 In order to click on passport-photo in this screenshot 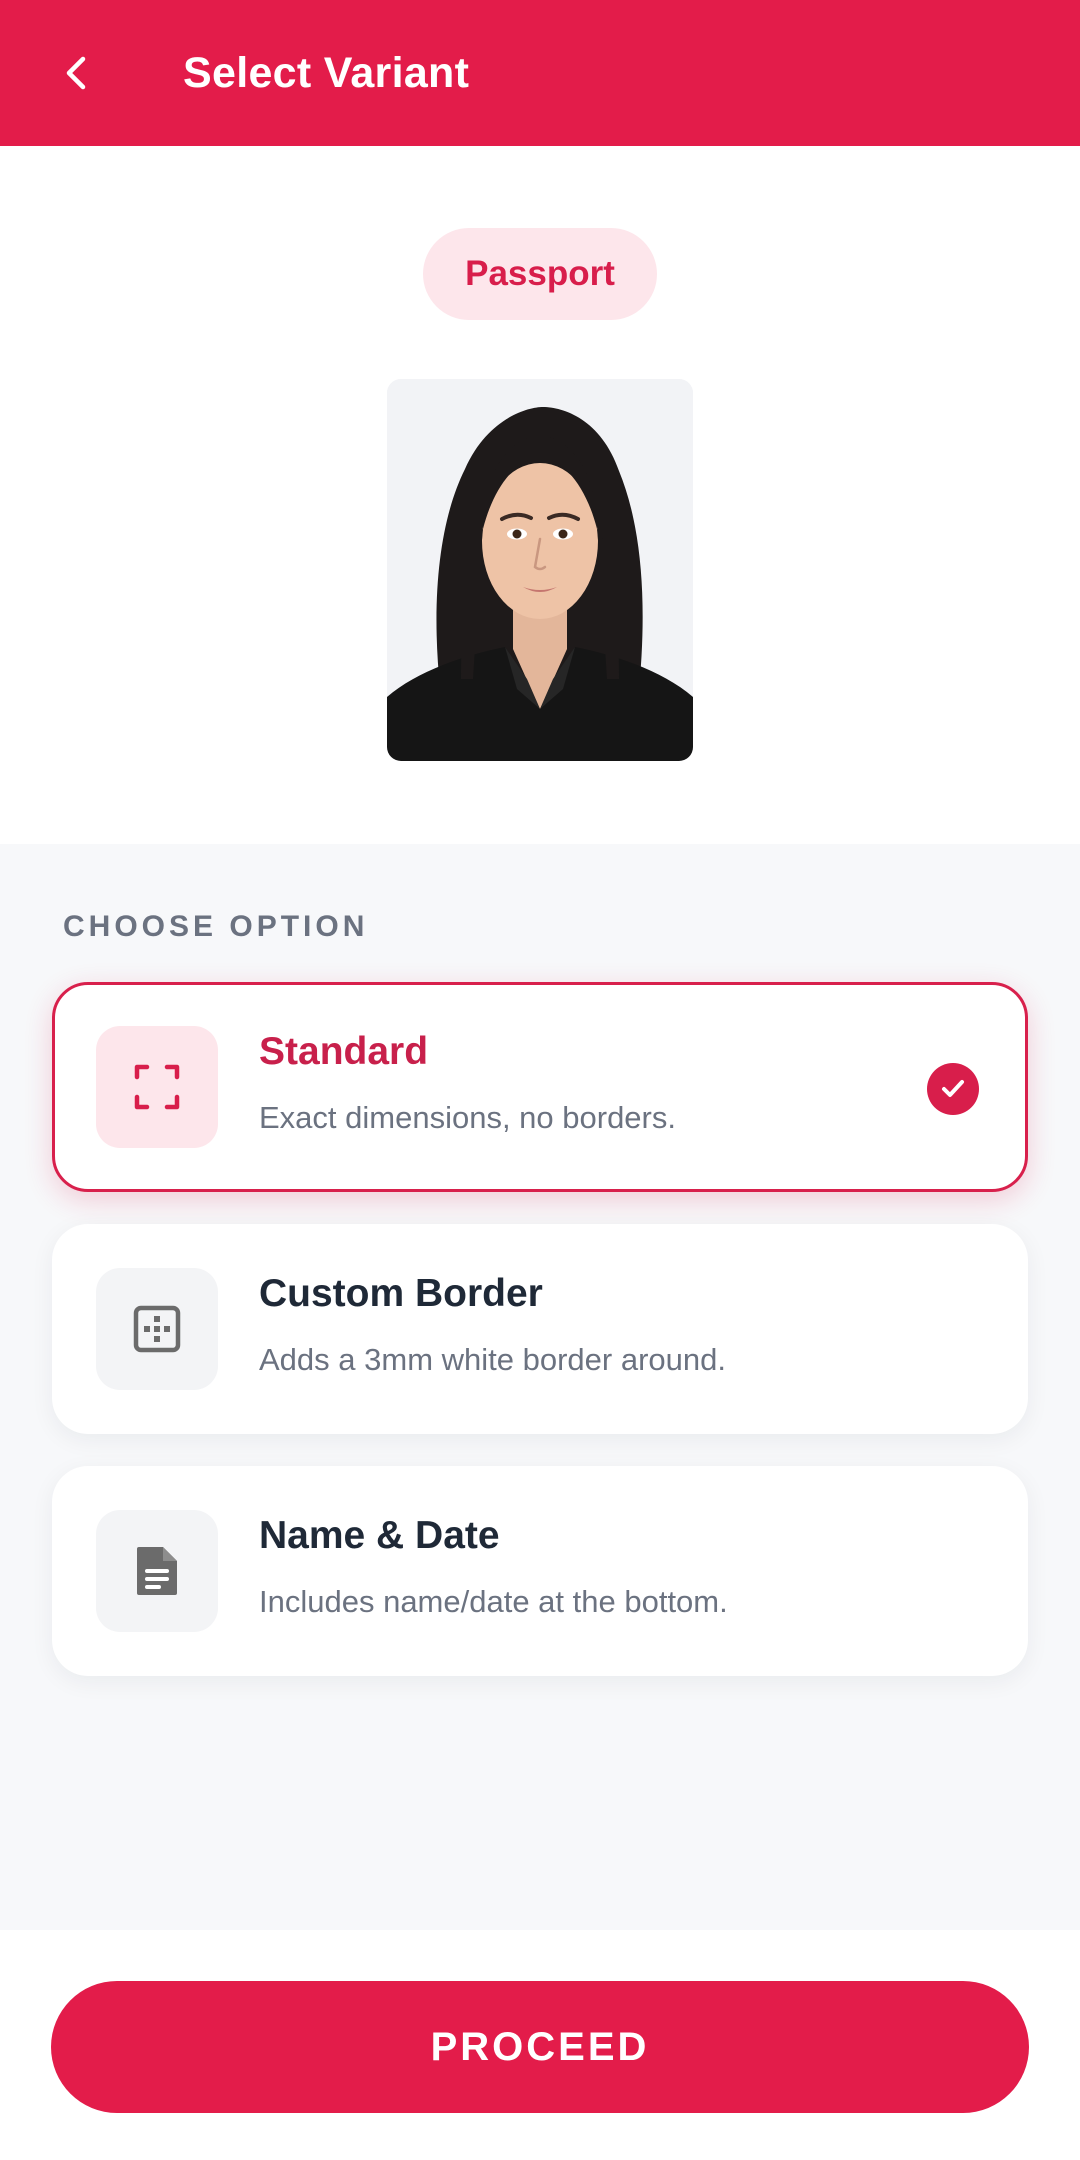, I will do `click(540, 570)`.